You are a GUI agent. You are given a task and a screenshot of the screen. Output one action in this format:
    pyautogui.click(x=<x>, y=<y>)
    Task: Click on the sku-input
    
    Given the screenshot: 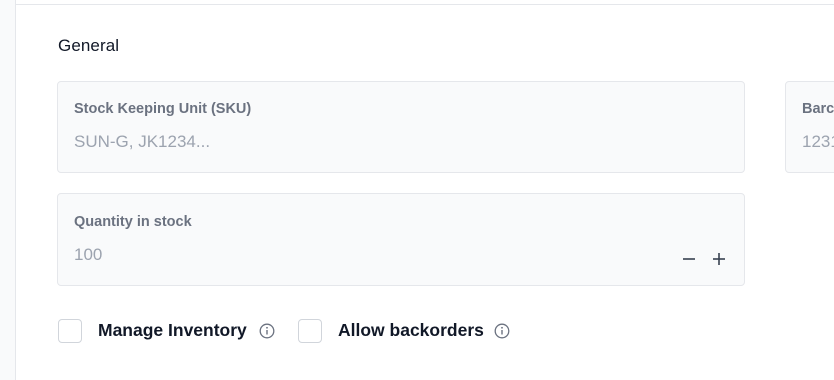 What is the action you would take?
    pyautogui.click(x=399, y=142)
    